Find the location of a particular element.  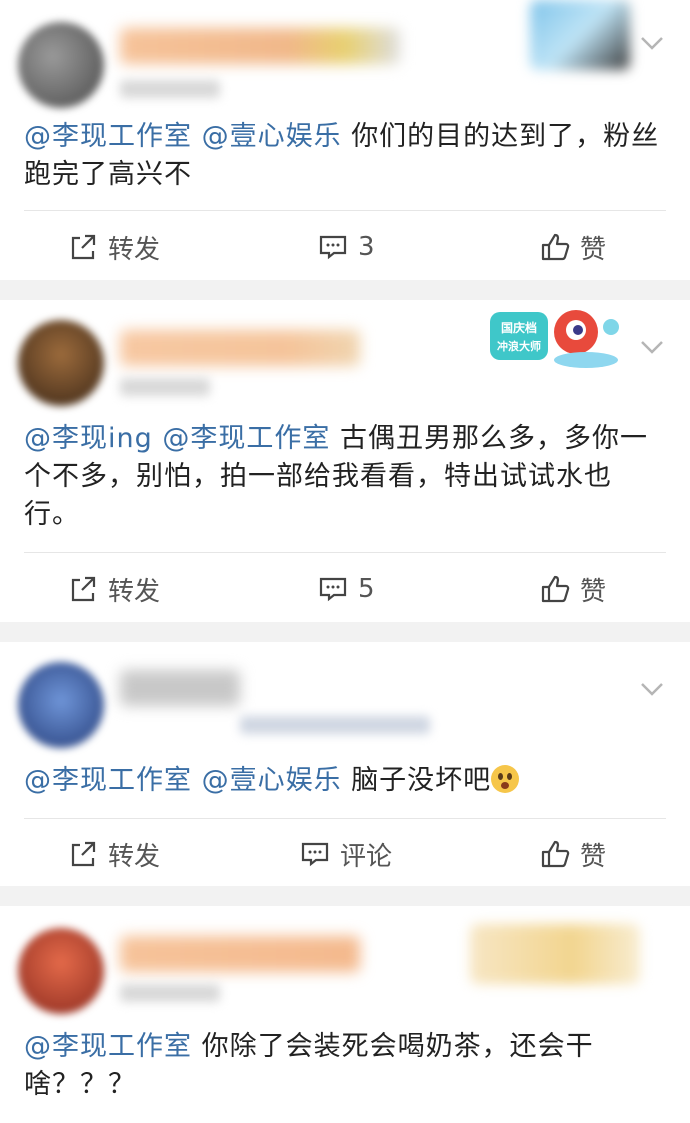

action-bar: 转发 5 赞 is located at coordinates (345, 589).